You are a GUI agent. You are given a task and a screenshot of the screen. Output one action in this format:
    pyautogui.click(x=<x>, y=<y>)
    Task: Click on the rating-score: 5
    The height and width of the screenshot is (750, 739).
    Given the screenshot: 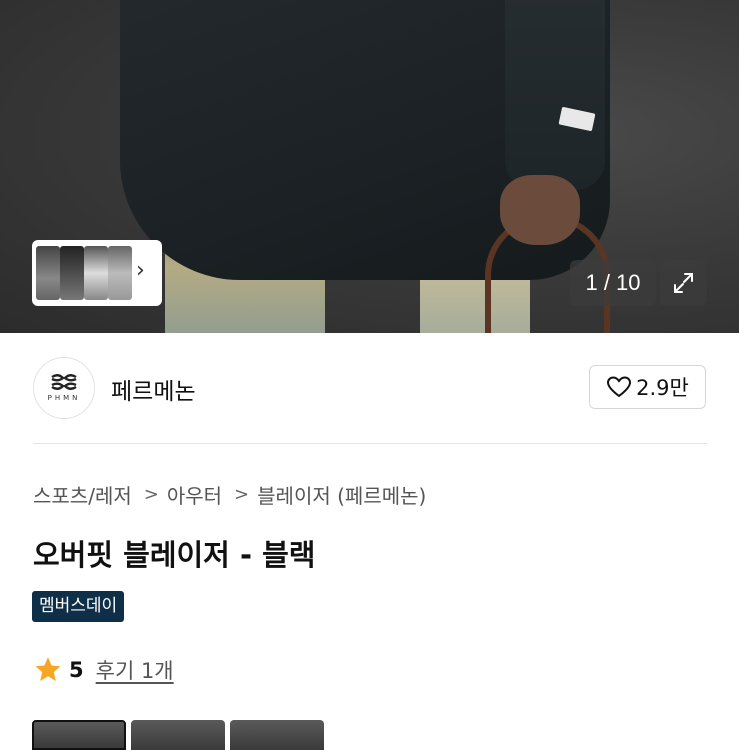 What is the action you would take?
    pyautogui.click(x=76, y=670)
    